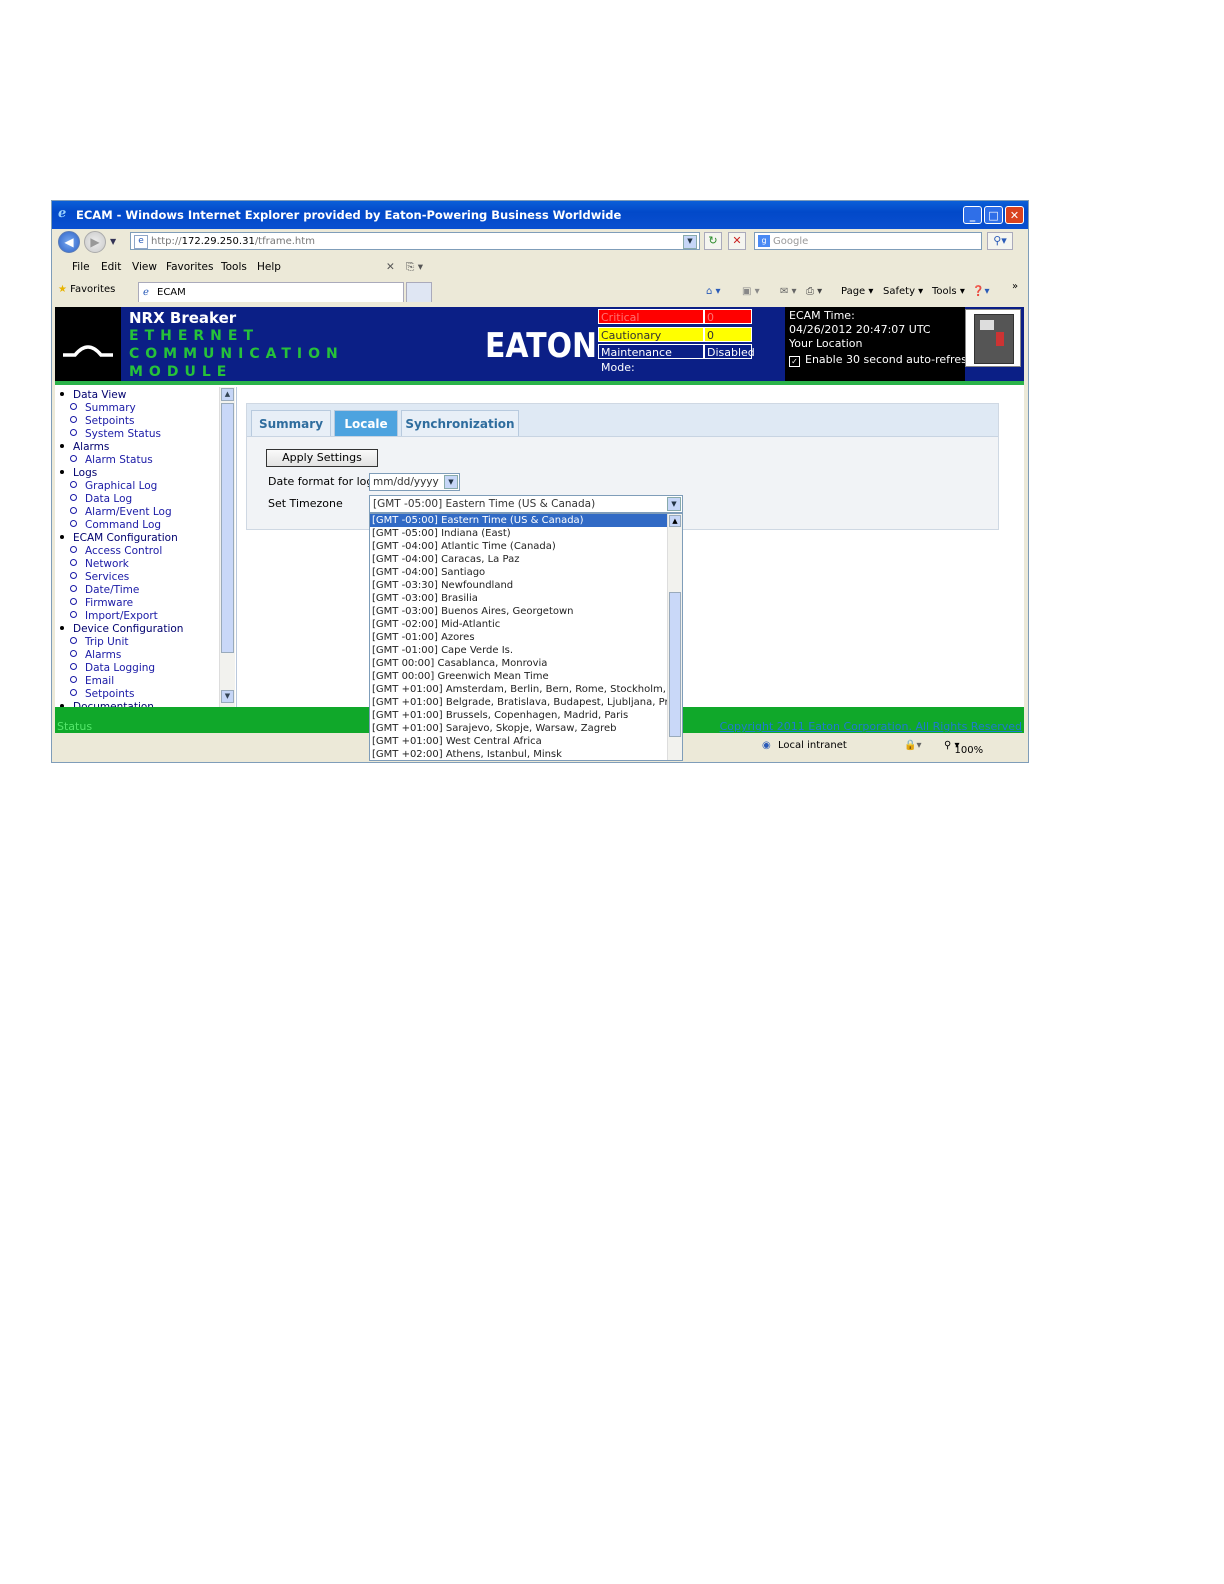 This screenshot has height=1584, width=1224. I want to click on back-button: ◀, so click(69, 242).